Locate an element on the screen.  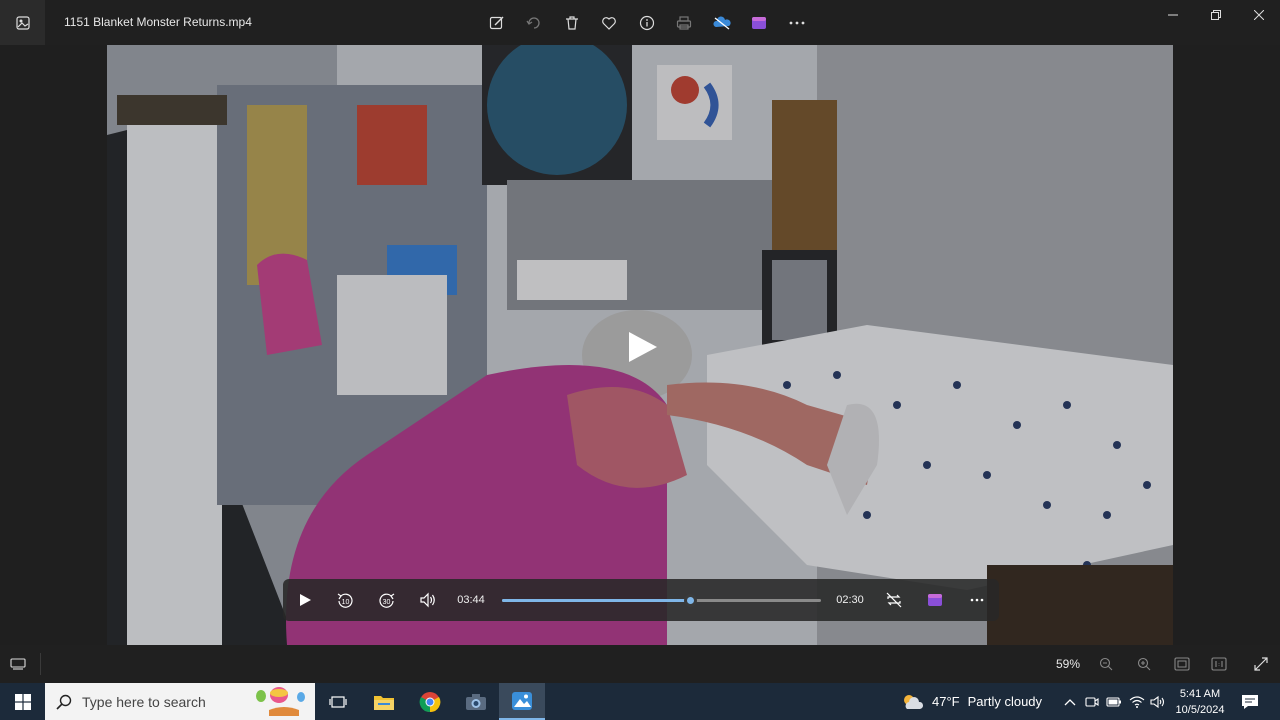
skip-forward-label: 30 is located at coordinates (387, 602).